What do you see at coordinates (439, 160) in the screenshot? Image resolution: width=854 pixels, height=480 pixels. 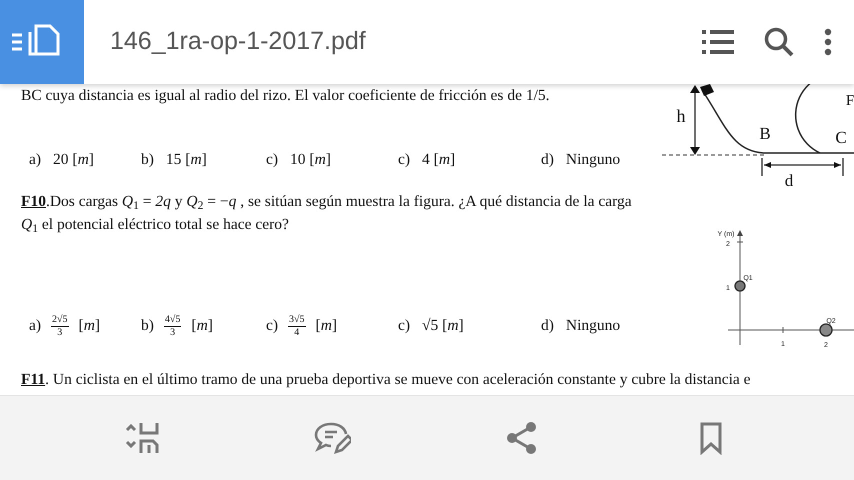 I see `option-text: 4 [m]` at bounding box center [439, 160].